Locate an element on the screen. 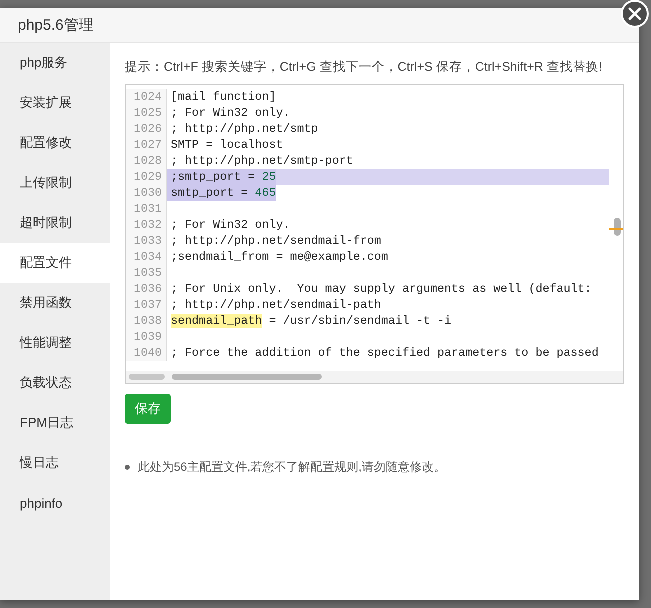 The image size is (651, 608). bullet-icon is located at coordinates (127, 467).